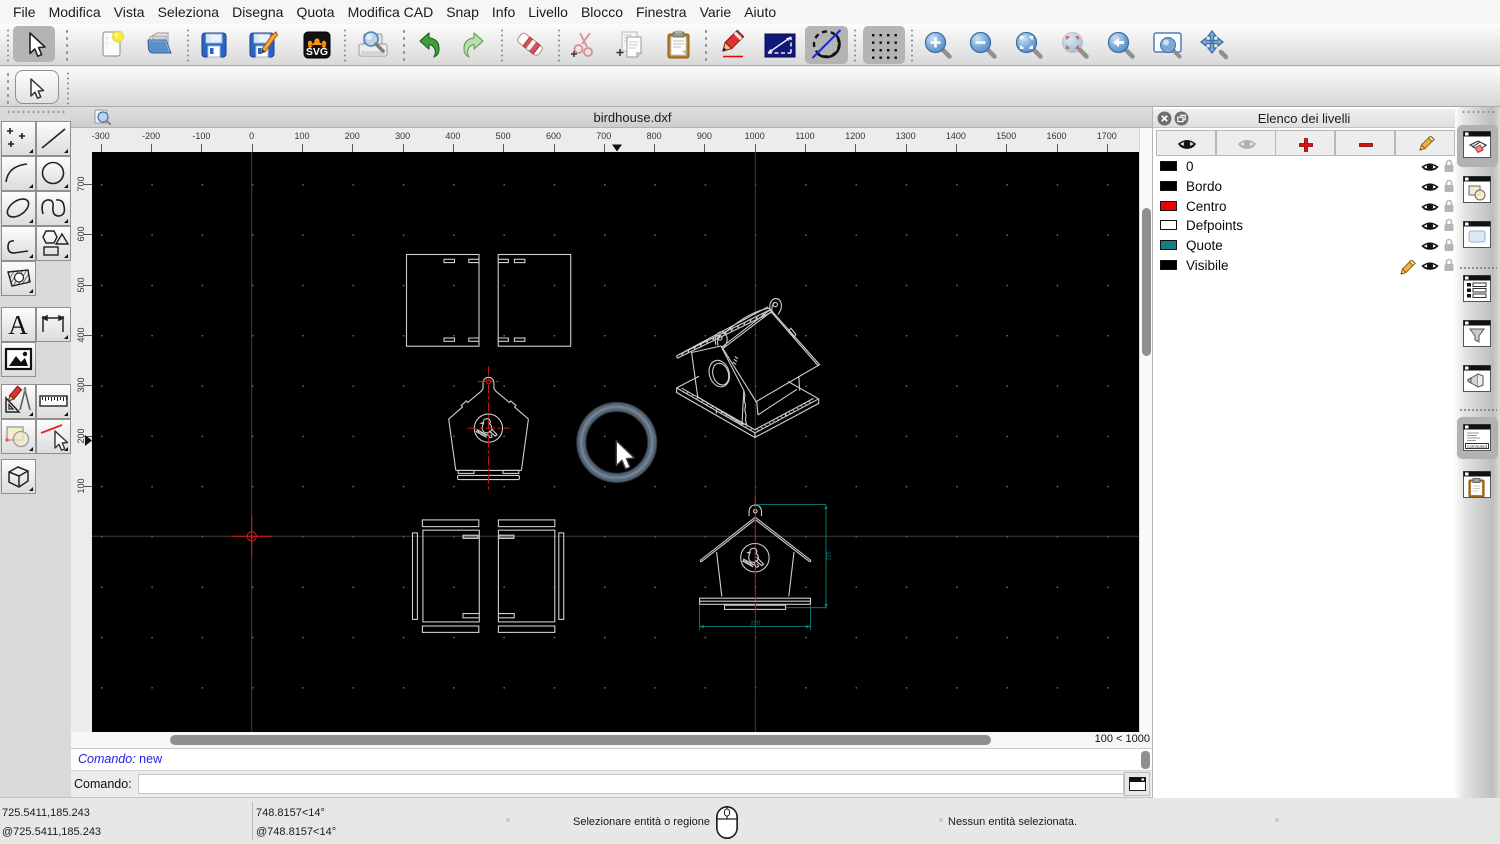 Image resolution: width=1500 pixels, height=844 pixels. What do you see at coordinates (317, 52) in the screenshot?
I see `svg-text: SVG` at bounding box center [317, 52].